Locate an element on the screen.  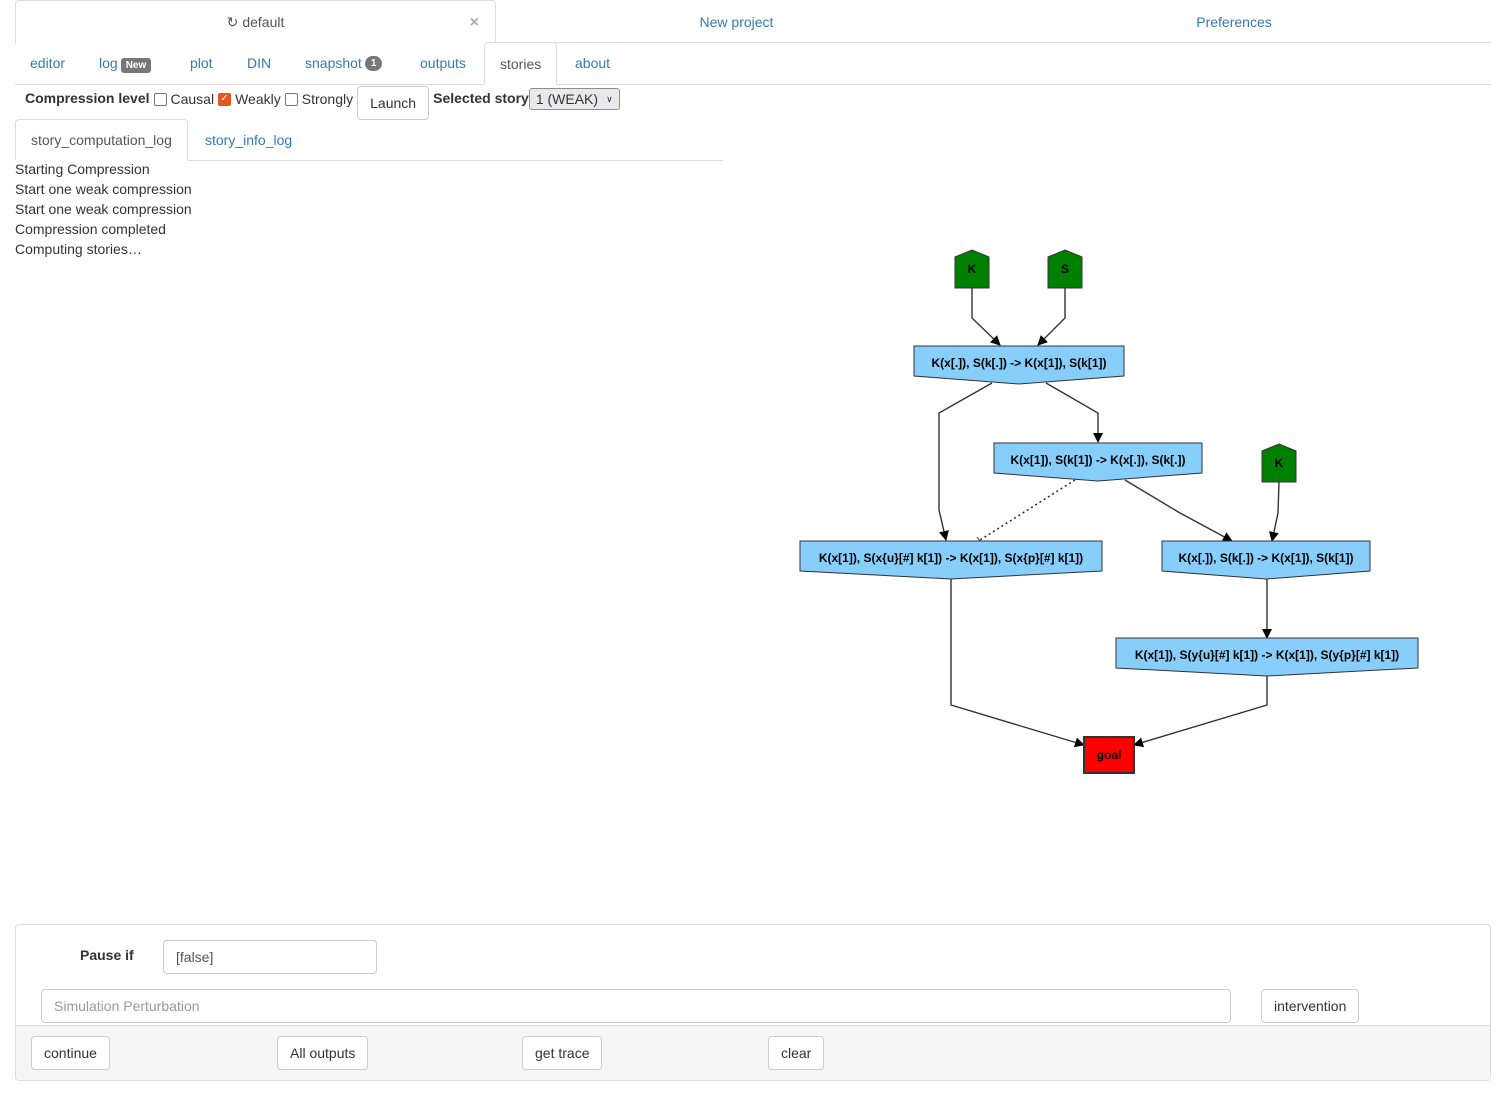
log-line: Starting Compression is located at coordinates (82, 169).